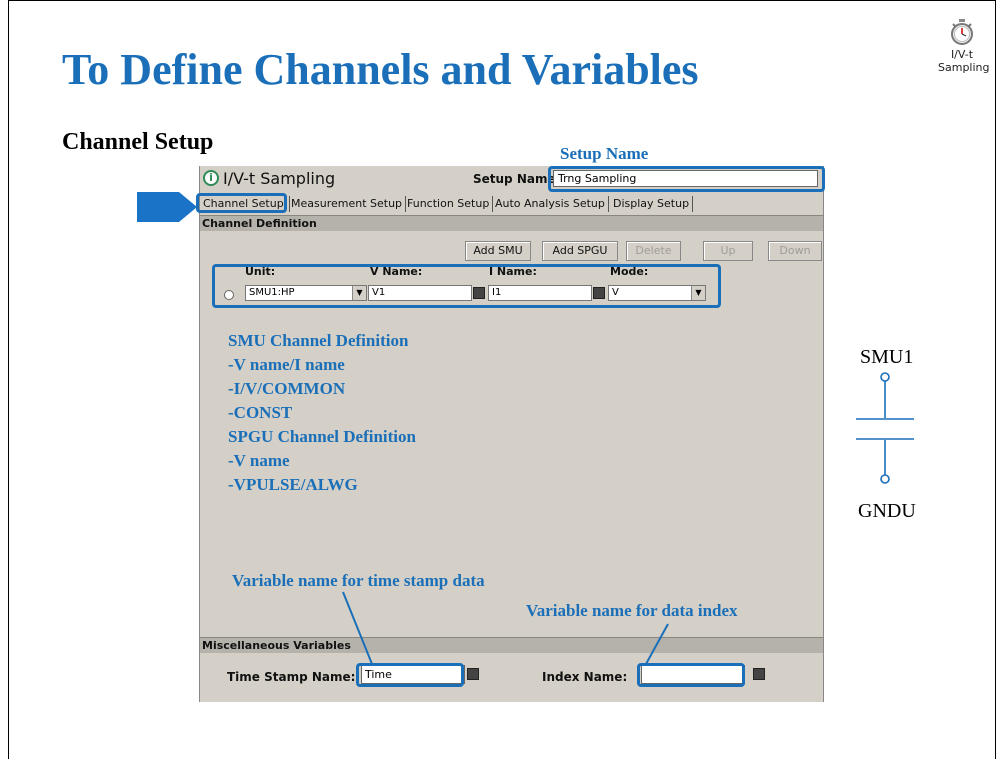 The height and width of the screenshot is (759, 1004). I want to click on gndu-label: GNDU, so click(887, 511).